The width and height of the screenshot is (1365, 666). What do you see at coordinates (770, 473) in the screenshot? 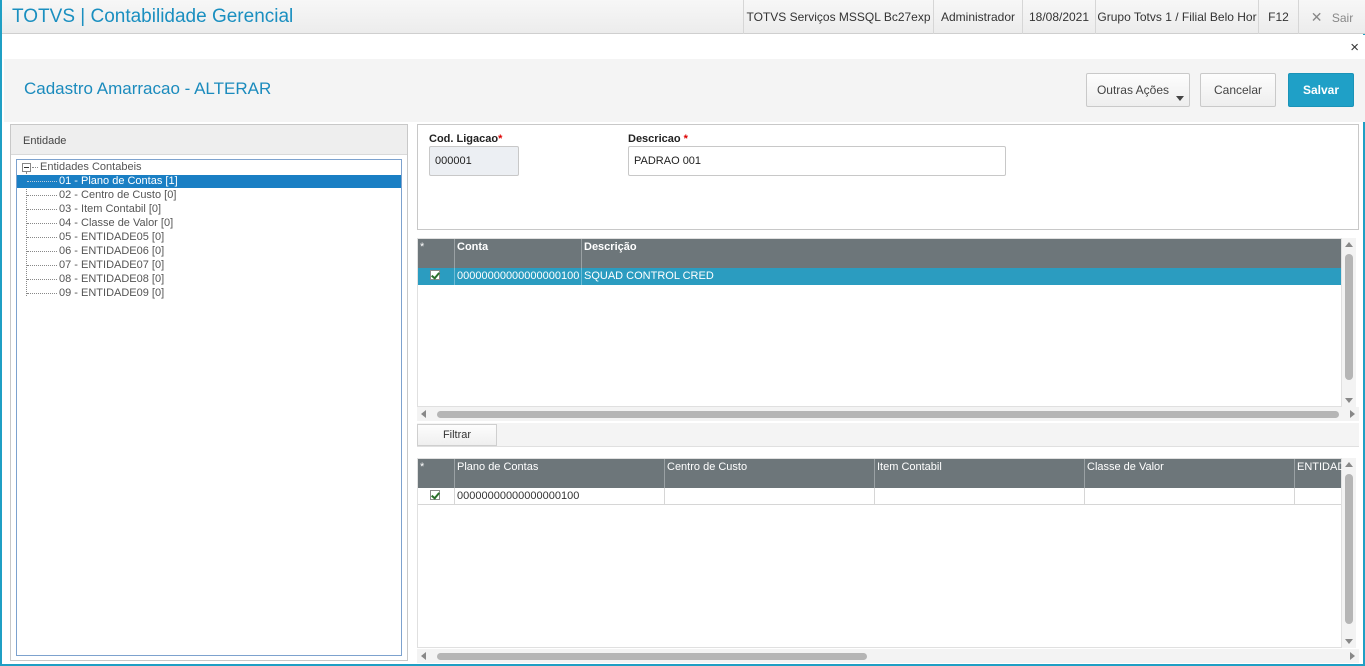
I see `col-centro-de-custo: Centro de Custo` at bounding box center [770, 473].